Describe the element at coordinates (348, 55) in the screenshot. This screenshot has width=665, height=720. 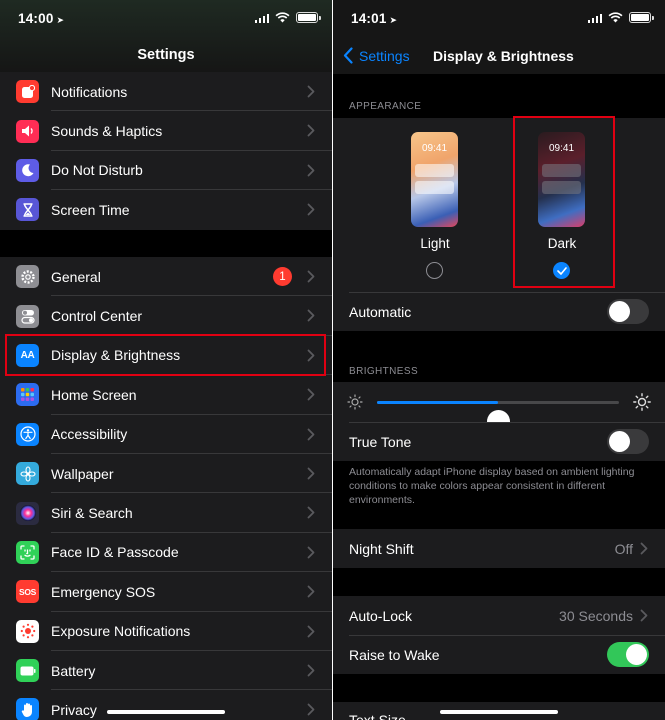
I see `chevron-left-icon` at that location.